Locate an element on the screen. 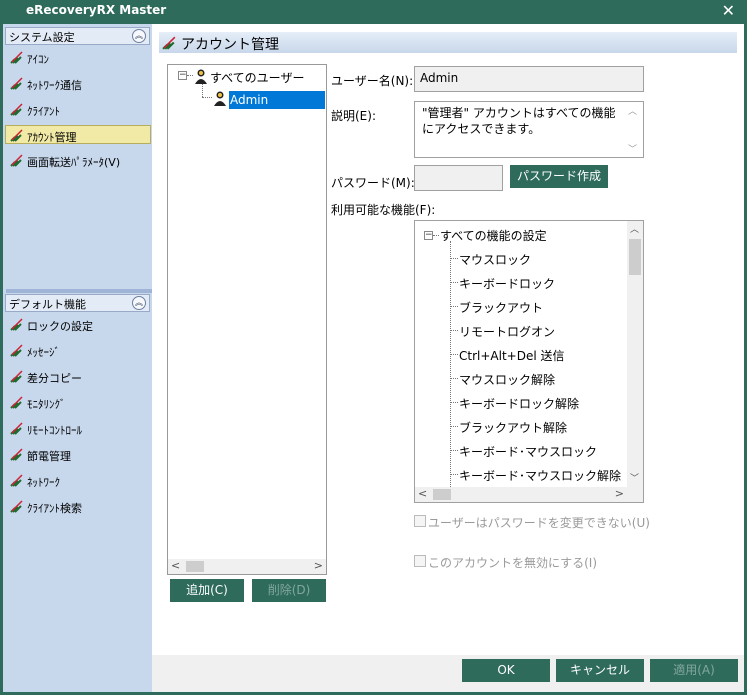  sidebar-group-title: デフォルト機能 is located at coordinates (47, 304).